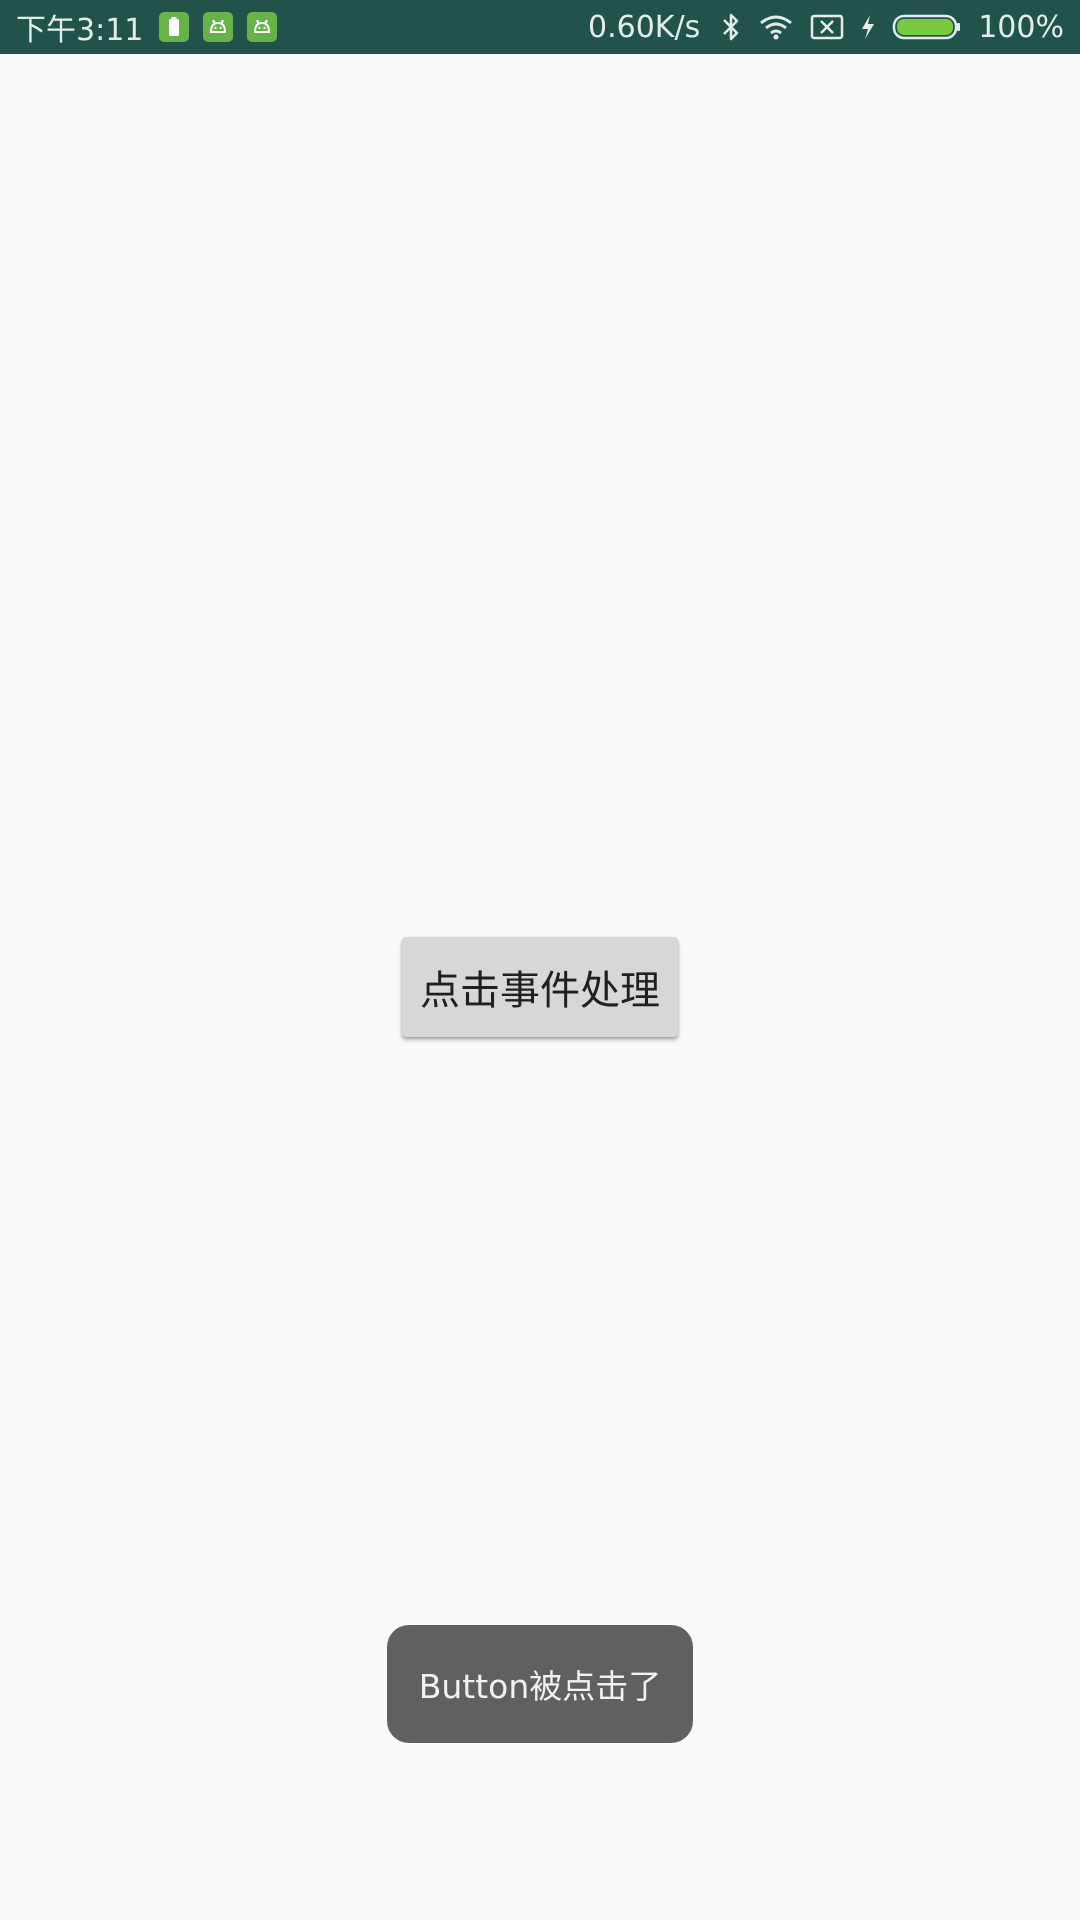  Describe the element at coordinates (540, 1684) in the screenshot. I see `toast-message: Button被点击了` at that location.